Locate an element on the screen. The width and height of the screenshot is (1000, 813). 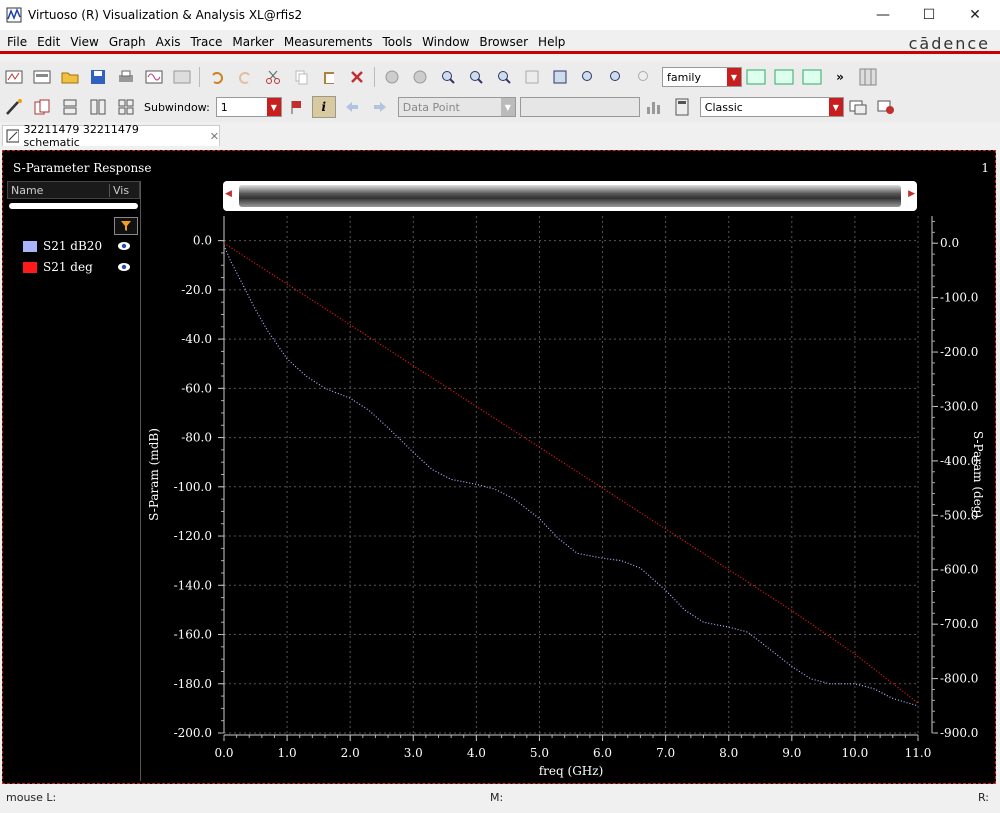
subwindow-combo: 1 ▼ is located at coordinates (248, 107).